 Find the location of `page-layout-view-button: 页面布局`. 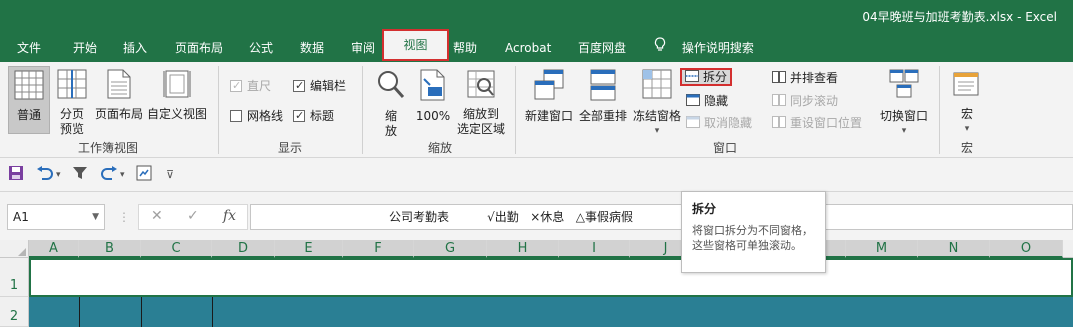

page-layout-view-button: 页面布局 is located at coordinates (119, 95).